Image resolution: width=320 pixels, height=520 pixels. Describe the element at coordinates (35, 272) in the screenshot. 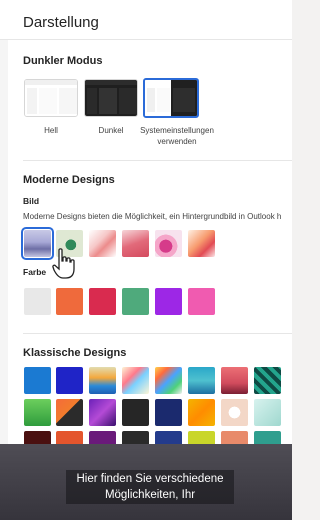

I see `color-label: Farbe` at that location.